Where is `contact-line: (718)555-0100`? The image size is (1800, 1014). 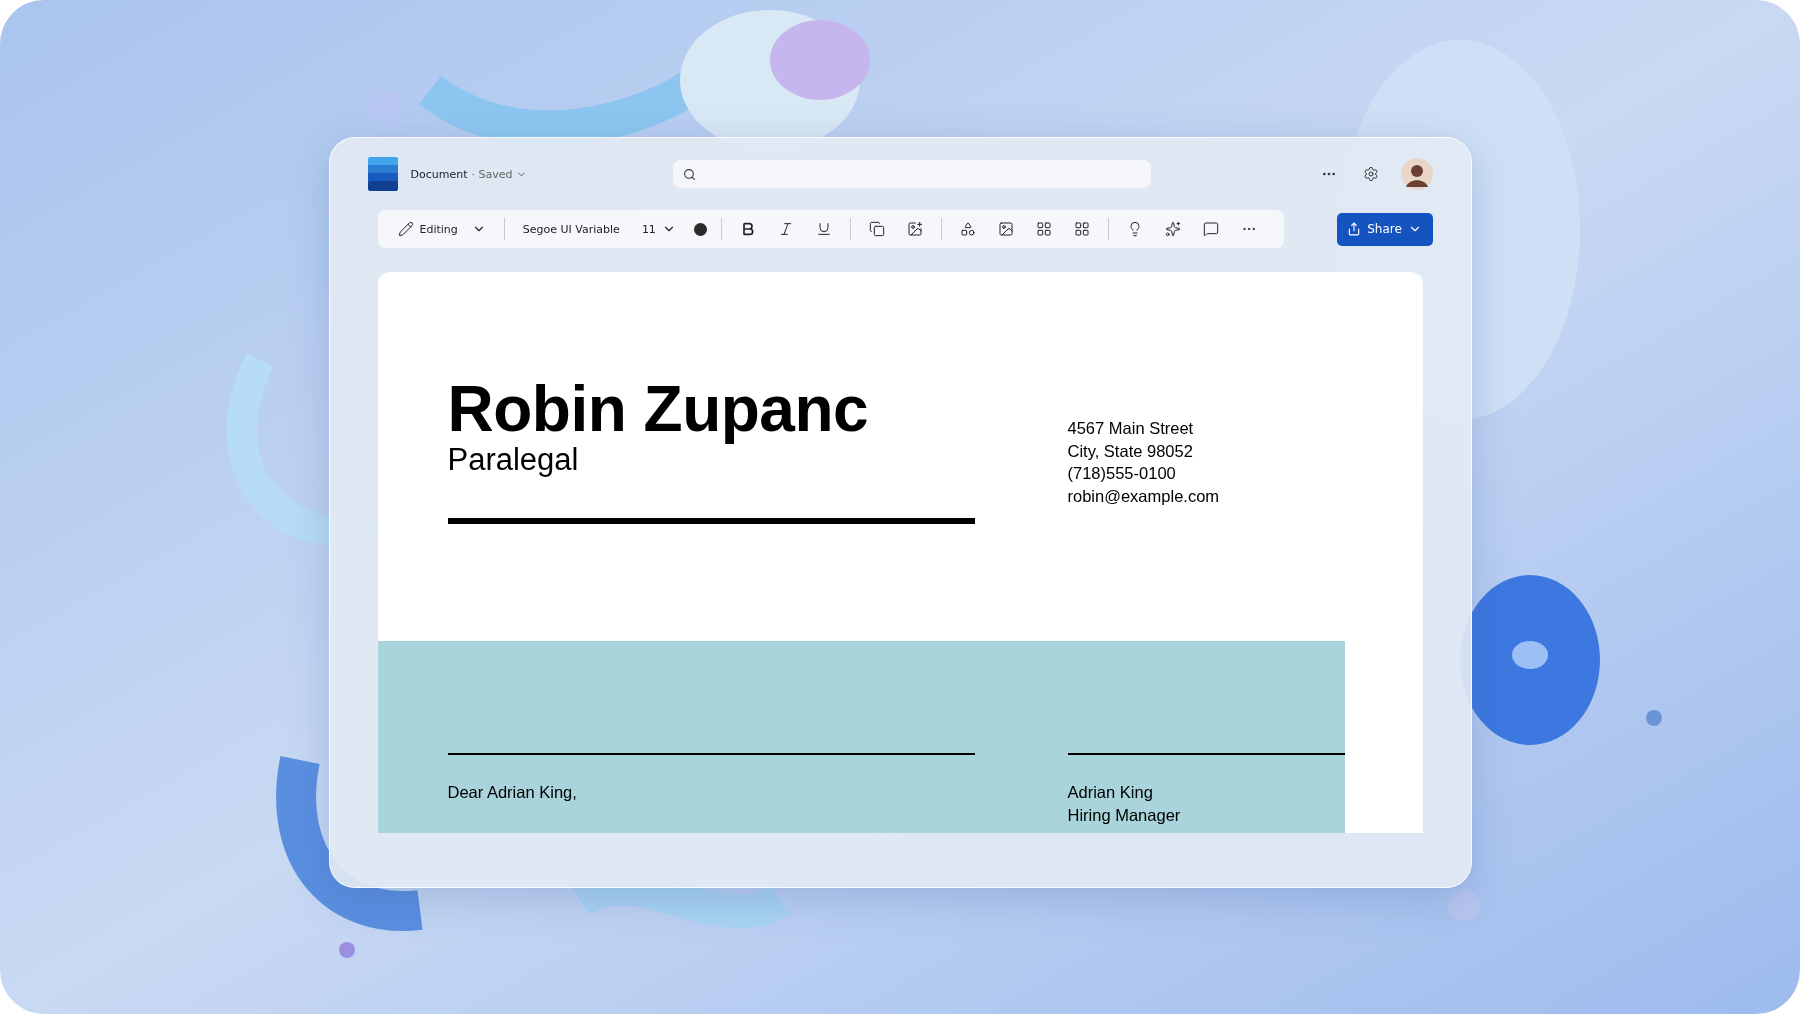
contact-line: (718)555-0100 is located at coordinates (1122, 473).